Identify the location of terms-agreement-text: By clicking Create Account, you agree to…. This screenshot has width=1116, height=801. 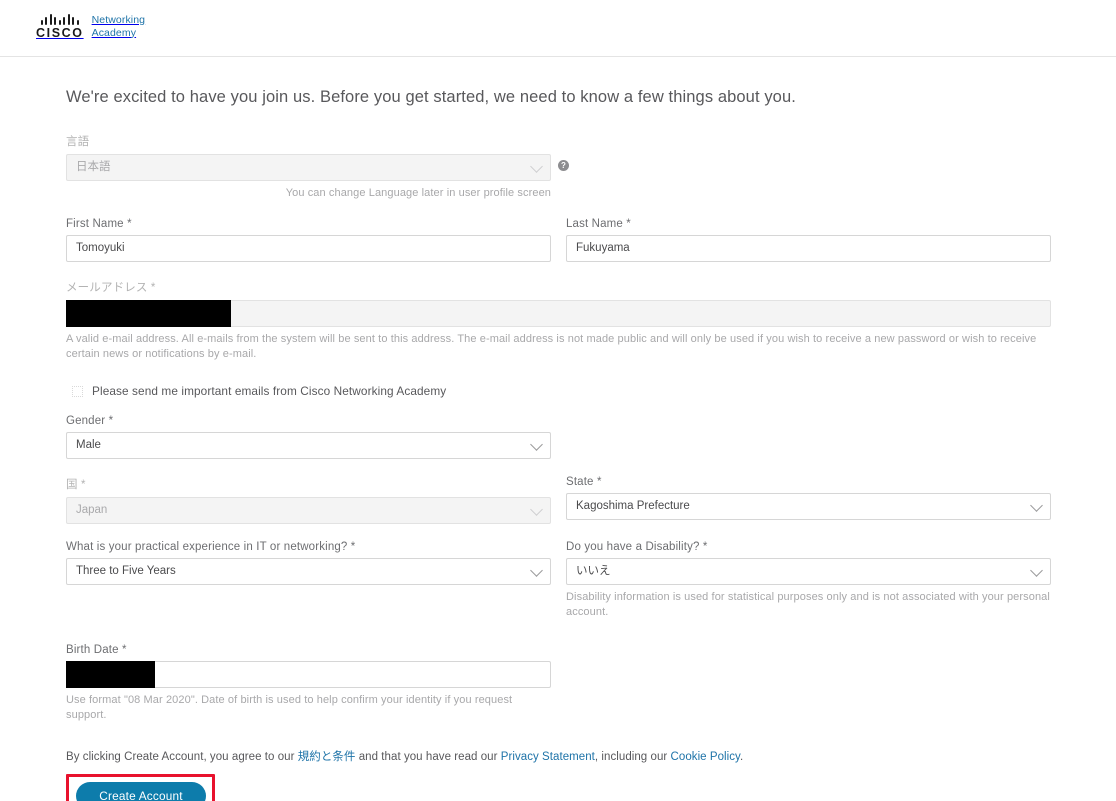
(562, 756).